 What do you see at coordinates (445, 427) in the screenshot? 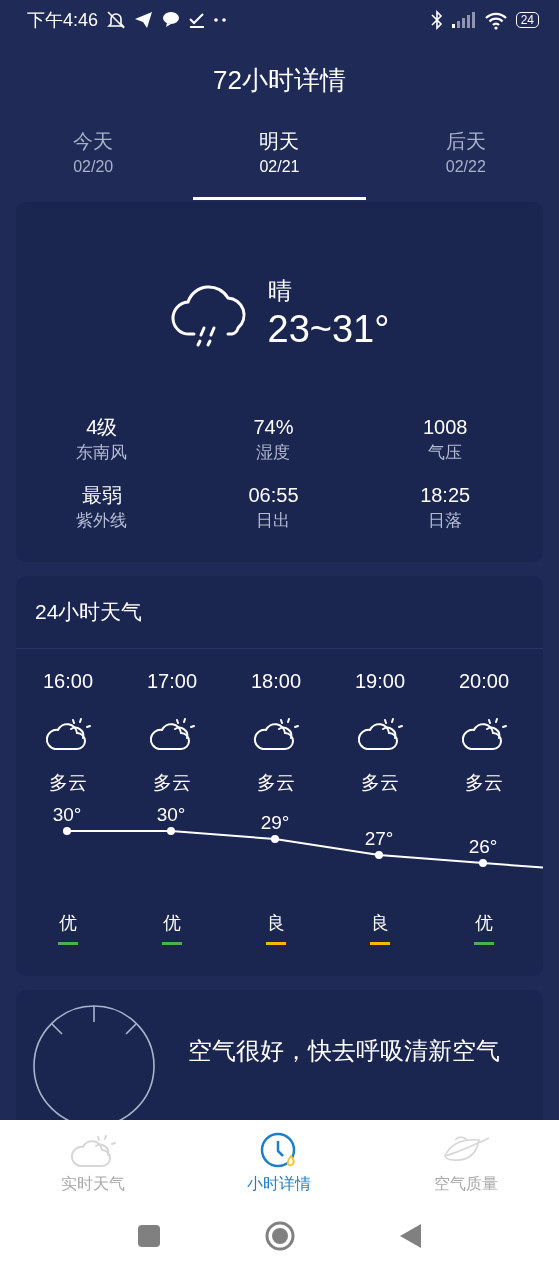
I see `stat-value: 1008` at bounding box center [445, 427].